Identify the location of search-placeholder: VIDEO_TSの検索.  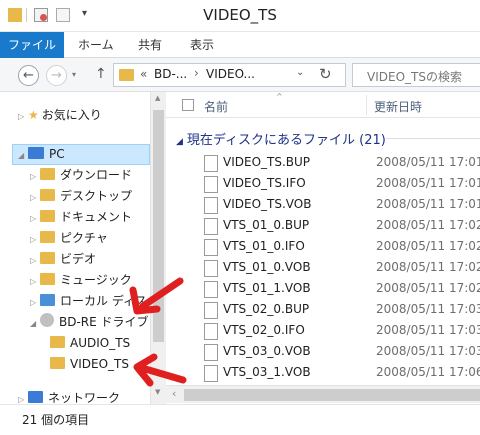
(414, 77).